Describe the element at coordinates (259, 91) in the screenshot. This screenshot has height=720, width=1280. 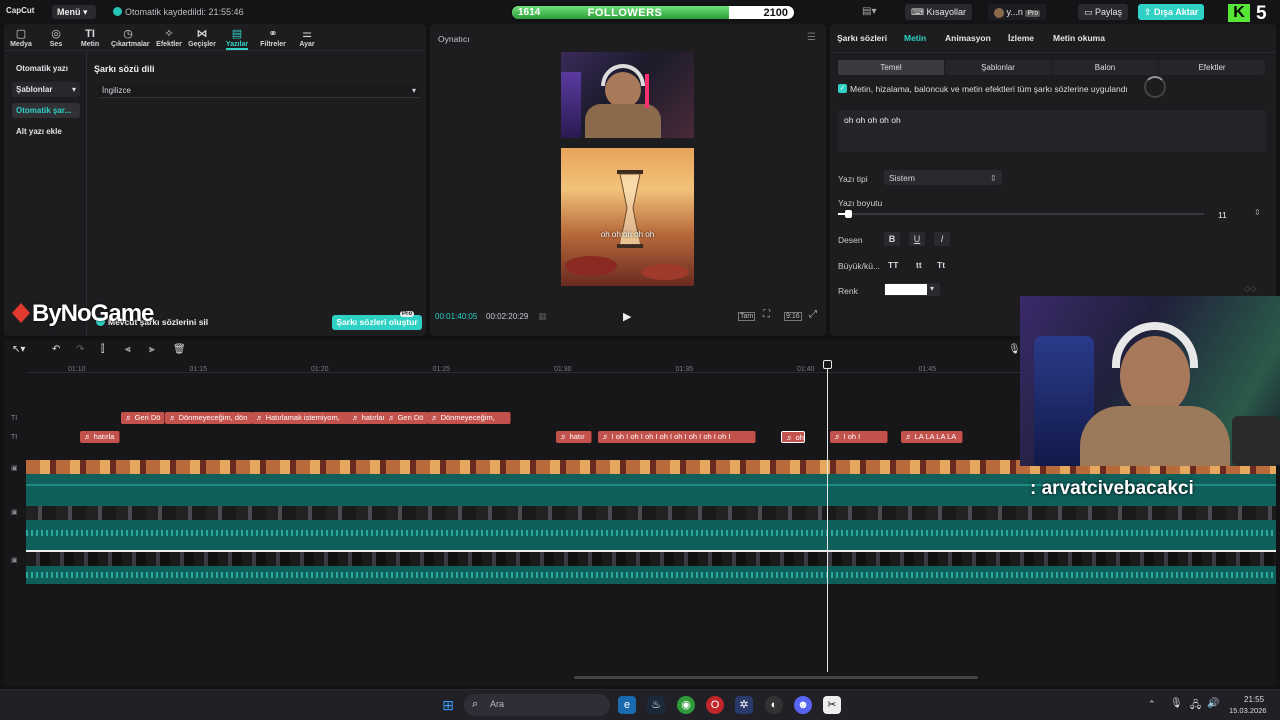
I see `language-select: İngilizce ▾` at that location.